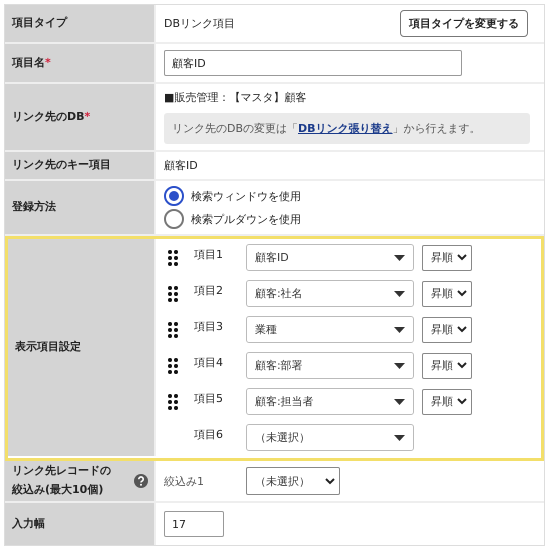  I want to click on row-label: 表示項目設定, so click(48, 347).